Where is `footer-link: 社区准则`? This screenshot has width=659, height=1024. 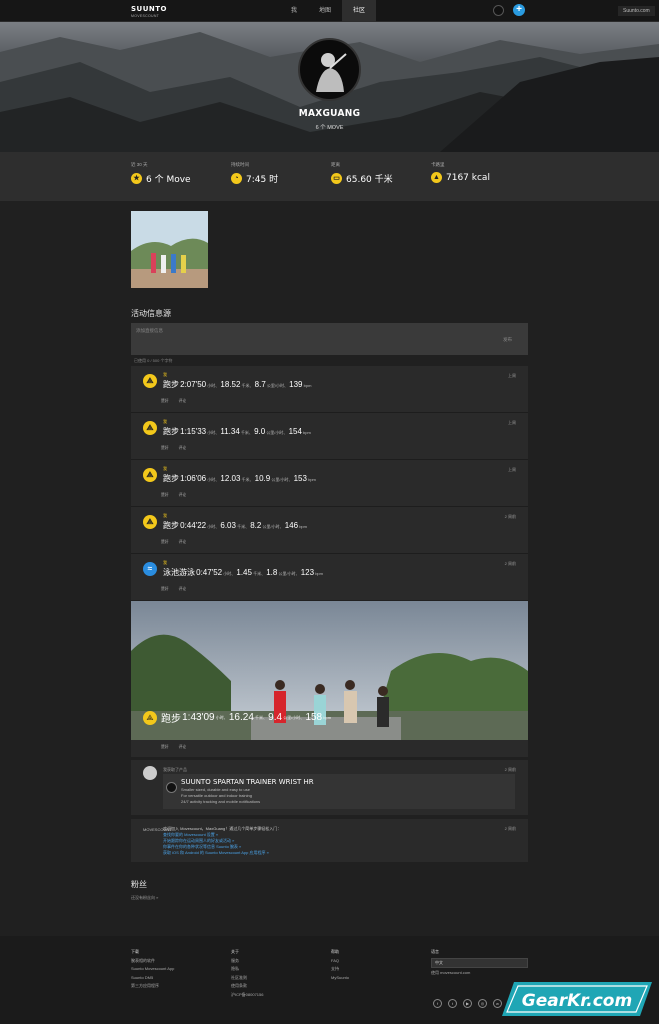
footer-link: 社区准则 is located at coordinates (247, 978).